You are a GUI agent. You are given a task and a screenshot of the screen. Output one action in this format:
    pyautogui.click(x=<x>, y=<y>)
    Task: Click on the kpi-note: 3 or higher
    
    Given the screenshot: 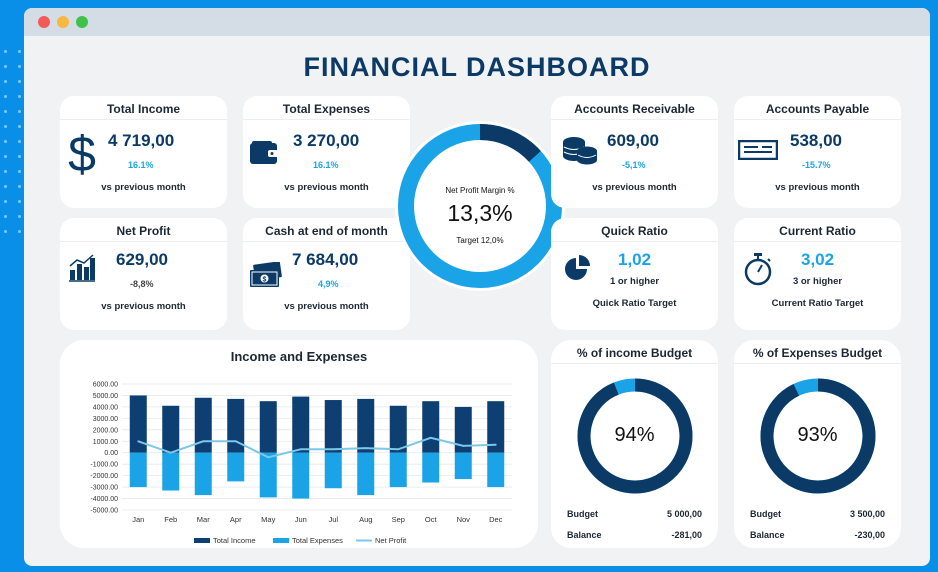 What is the action you would take?
    pyautogui.click(x=817, y=281)
    